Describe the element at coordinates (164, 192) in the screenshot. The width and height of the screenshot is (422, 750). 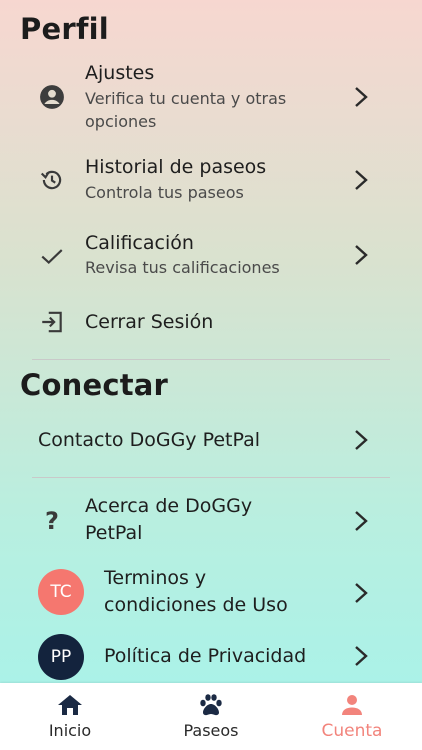
I see `walk-history-sub: Controla tus paseos` at that location.